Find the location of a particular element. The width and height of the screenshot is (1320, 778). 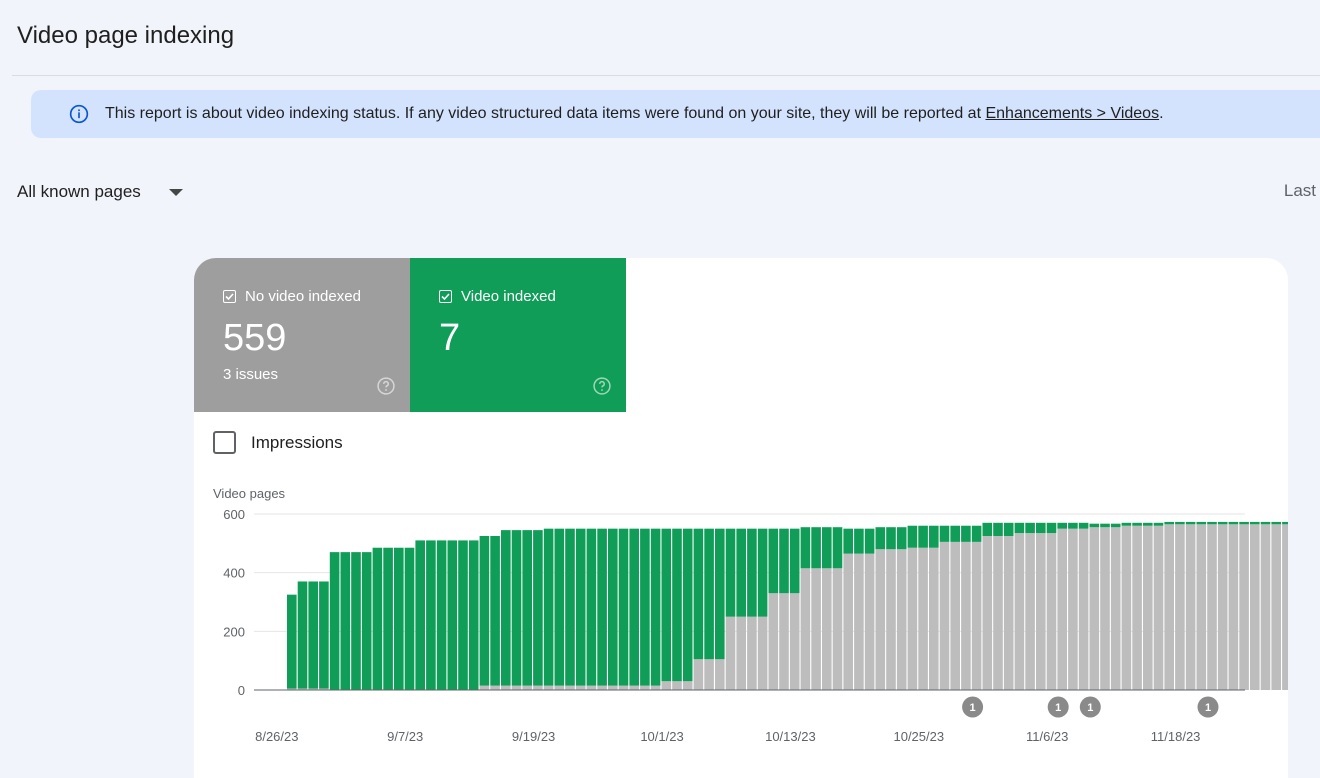

pages-filter-dropdown: All known pages is located at coordinates (100, 192).